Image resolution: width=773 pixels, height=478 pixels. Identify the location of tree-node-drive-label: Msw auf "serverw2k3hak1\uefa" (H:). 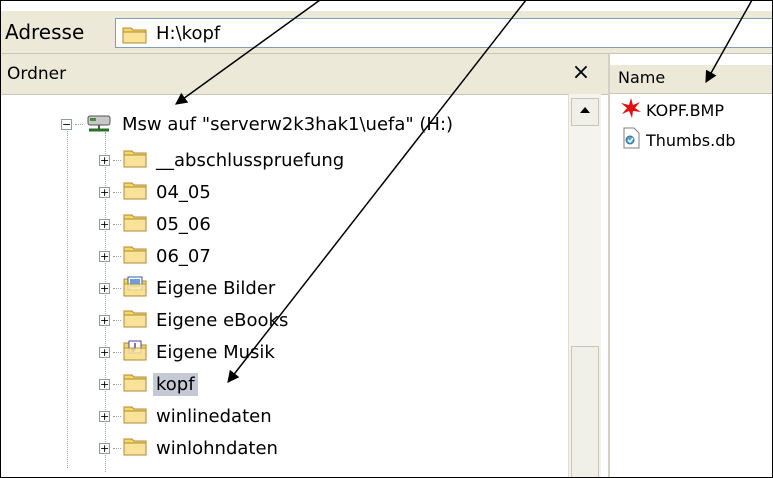
(288, 124).